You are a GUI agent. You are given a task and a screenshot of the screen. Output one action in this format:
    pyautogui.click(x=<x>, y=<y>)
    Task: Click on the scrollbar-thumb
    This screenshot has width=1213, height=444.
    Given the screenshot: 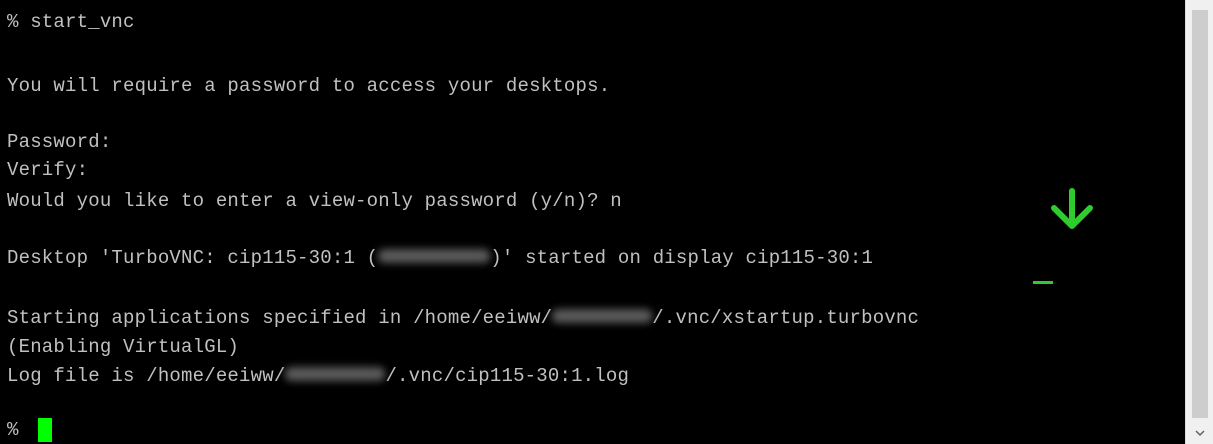 What is the action you would take?
    pyautogui.click(x=1200, y=214)
    